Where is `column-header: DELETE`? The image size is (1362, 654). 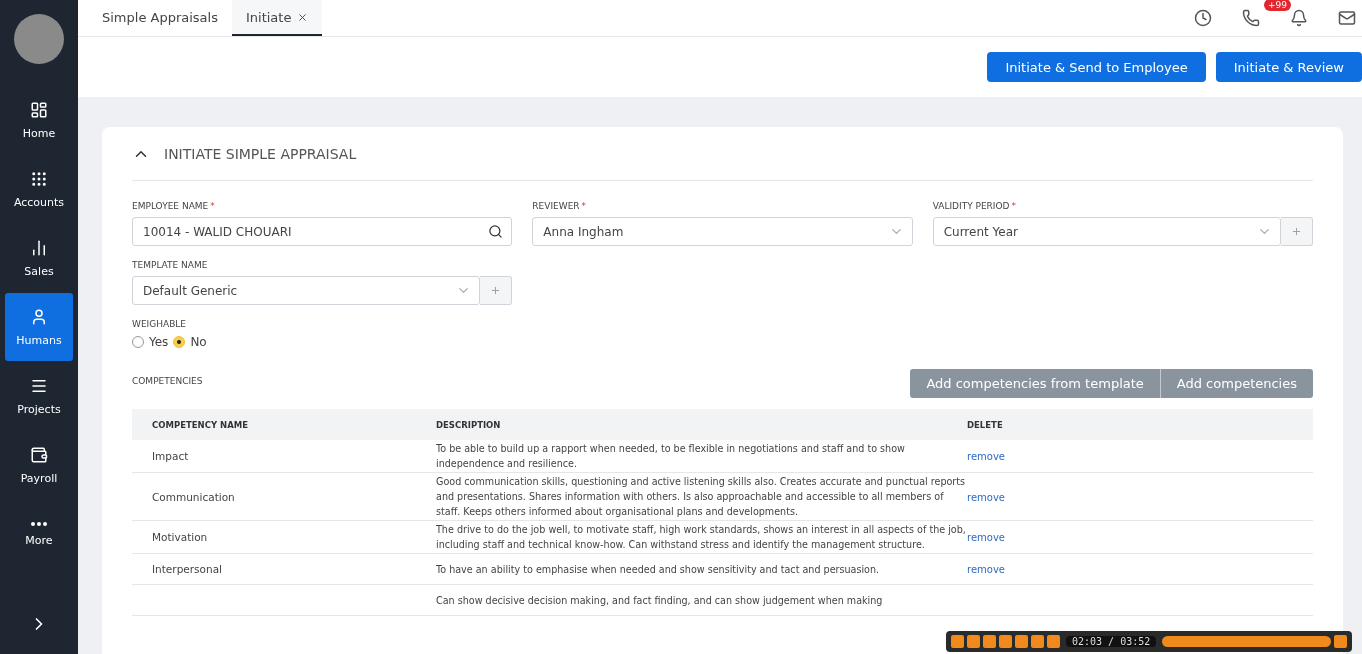
column-header: DELETE is located at coordinates (985, 424).